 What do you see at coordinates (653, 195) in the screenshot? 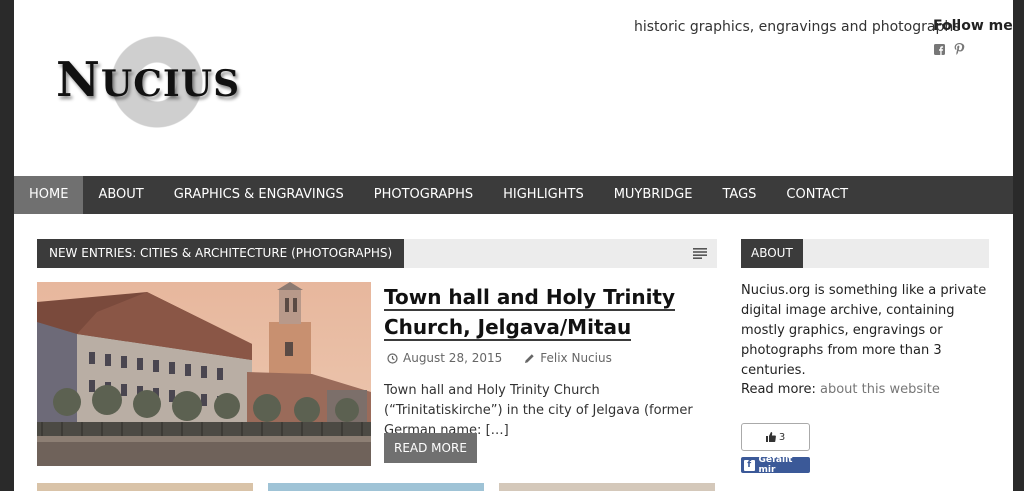
I see `nav-muybridge: MUYBRIDGE` at bounding box center [653, 195].